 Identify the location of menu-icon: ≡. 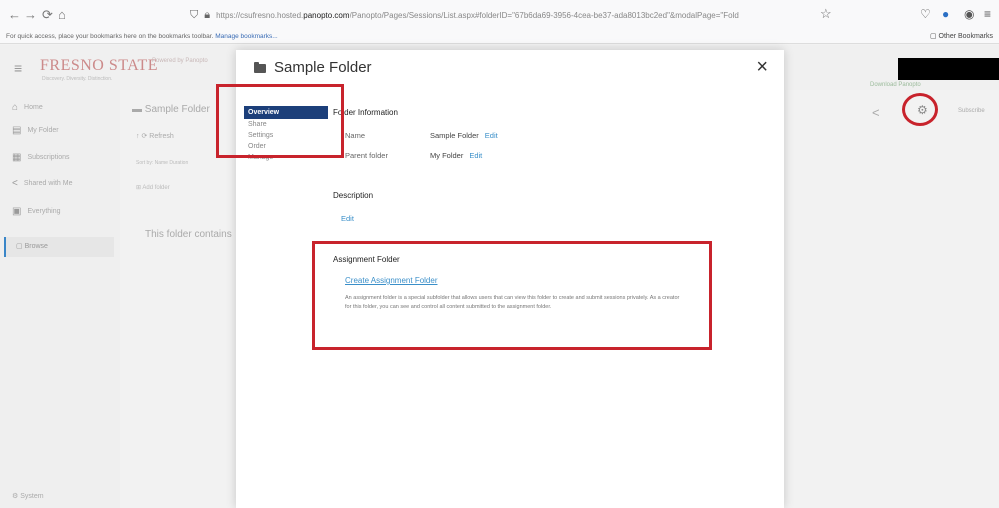
(987, 14).